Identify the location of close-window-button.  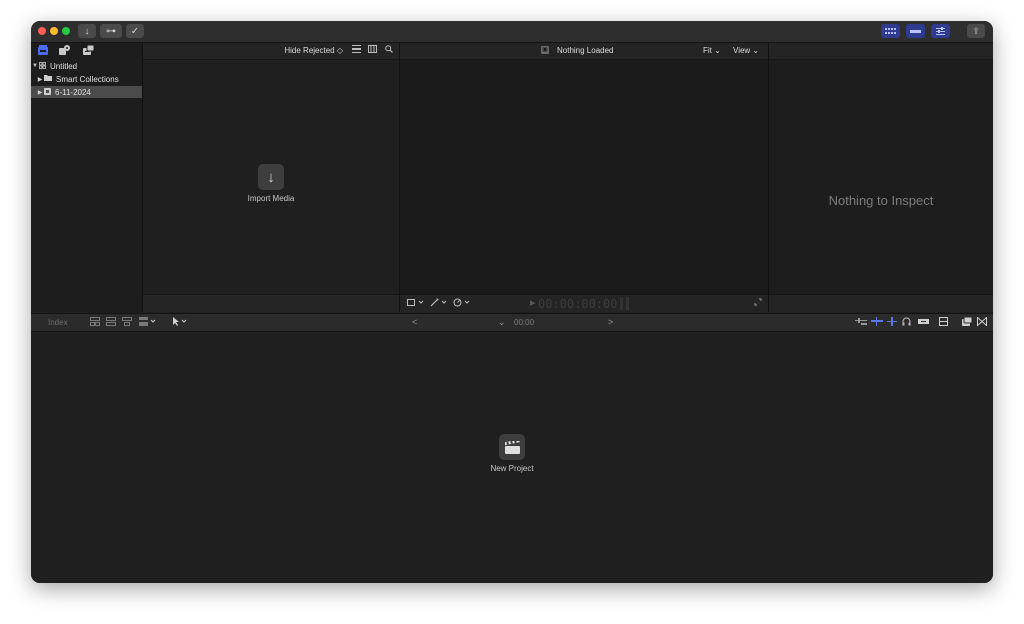
(42, 31).